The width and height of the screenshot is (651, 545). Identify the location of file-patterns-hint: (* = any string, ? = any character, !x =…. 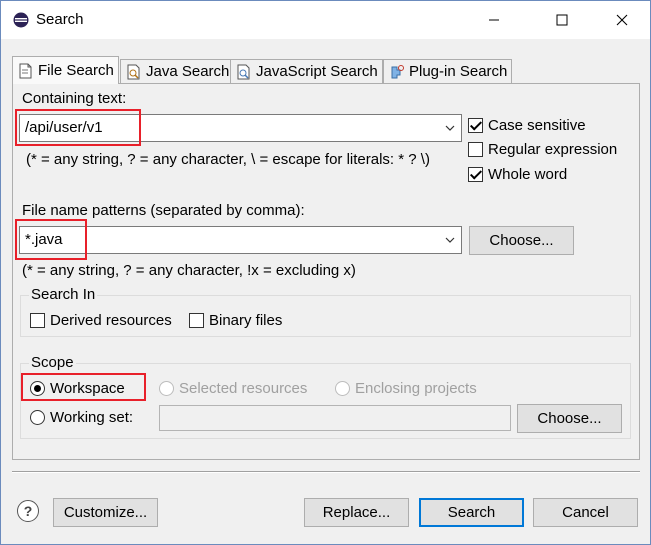
(189, 270).